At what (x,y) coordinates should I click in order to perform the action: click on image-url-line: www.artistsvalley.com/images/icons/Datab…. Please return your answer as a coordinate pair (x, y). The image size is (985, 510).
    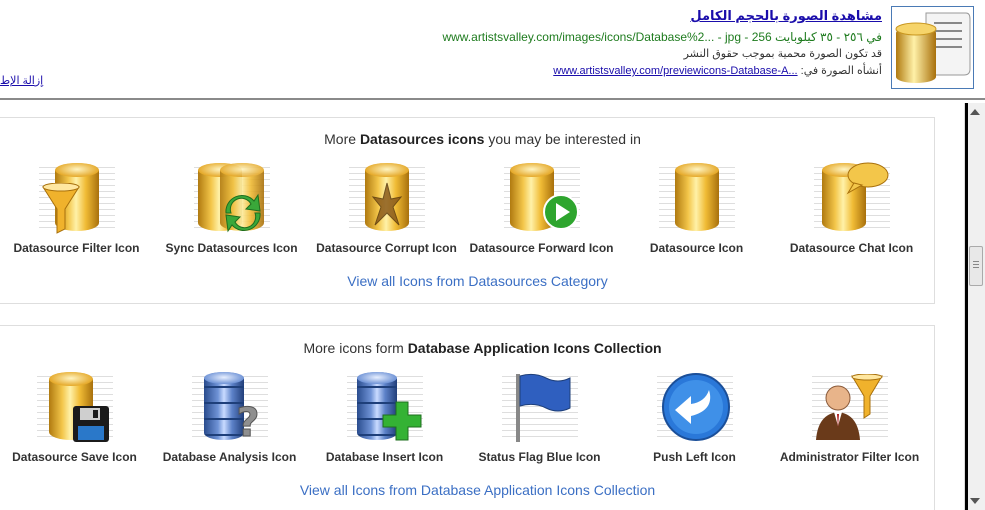
    Looking at the image, I should click on (662, 37).